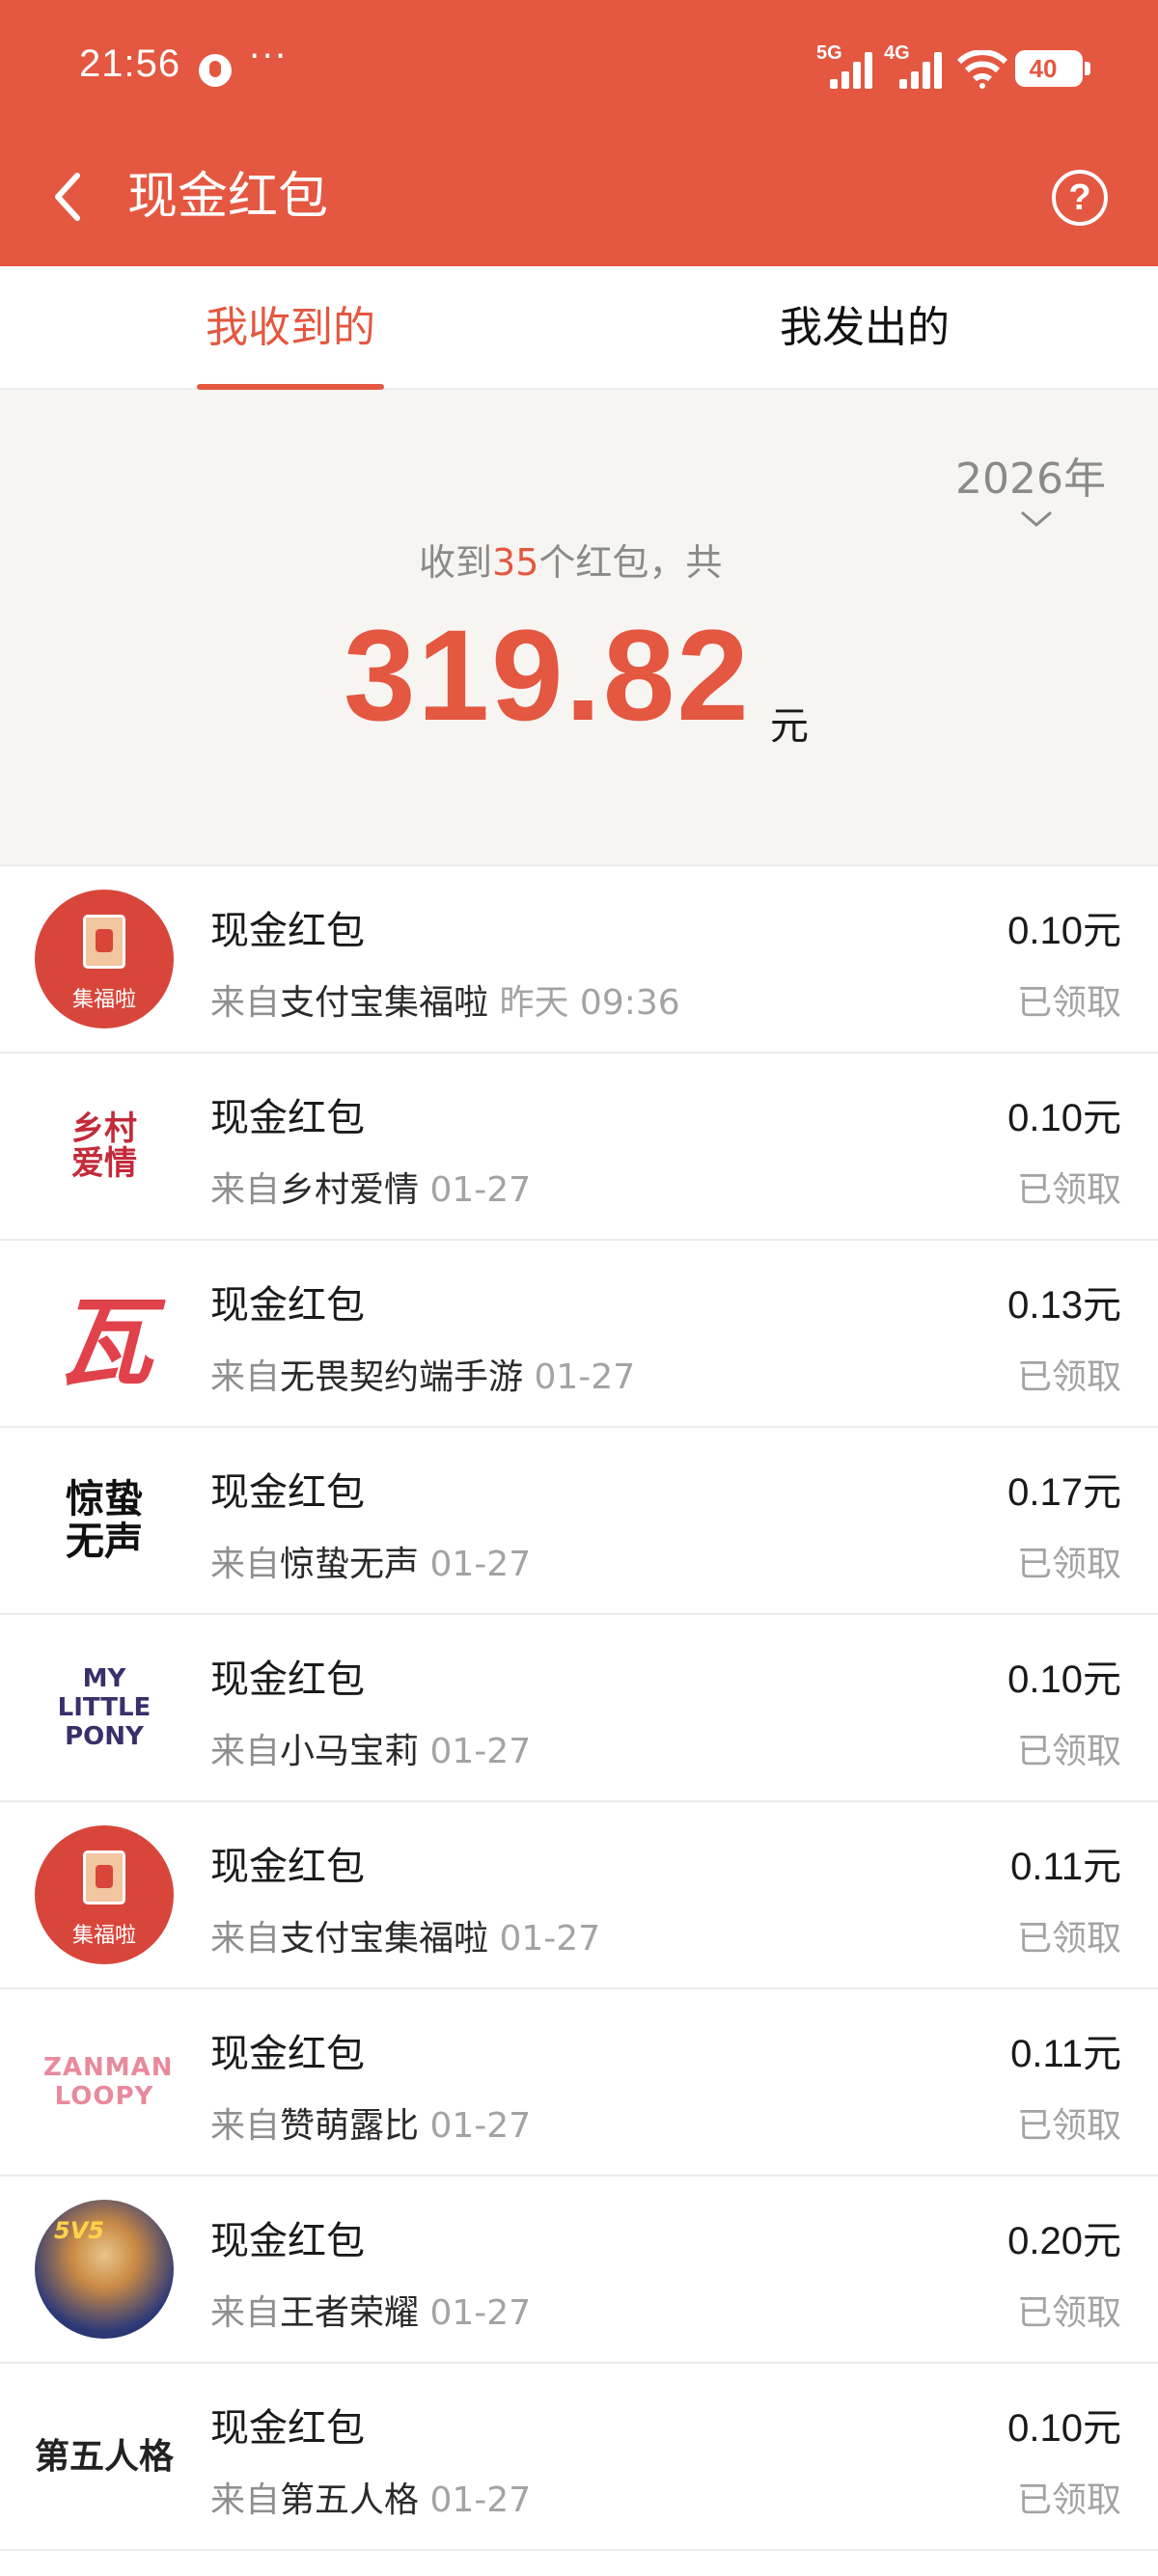  Describe the element at coordinates (1043, 68) in the screenshot. I see `battery-level: 40` at that location.